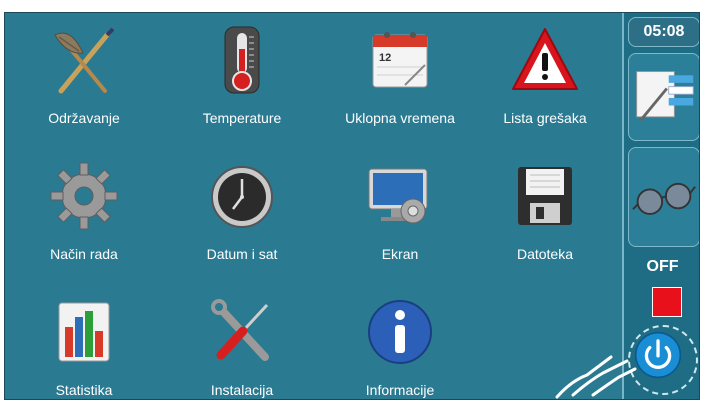 This screenshot has height=403, width=702. What do you see at coordinates (242, 390) in the screenshot?
I see `tile-label: Instalacija` at bounding box center [242, 390].